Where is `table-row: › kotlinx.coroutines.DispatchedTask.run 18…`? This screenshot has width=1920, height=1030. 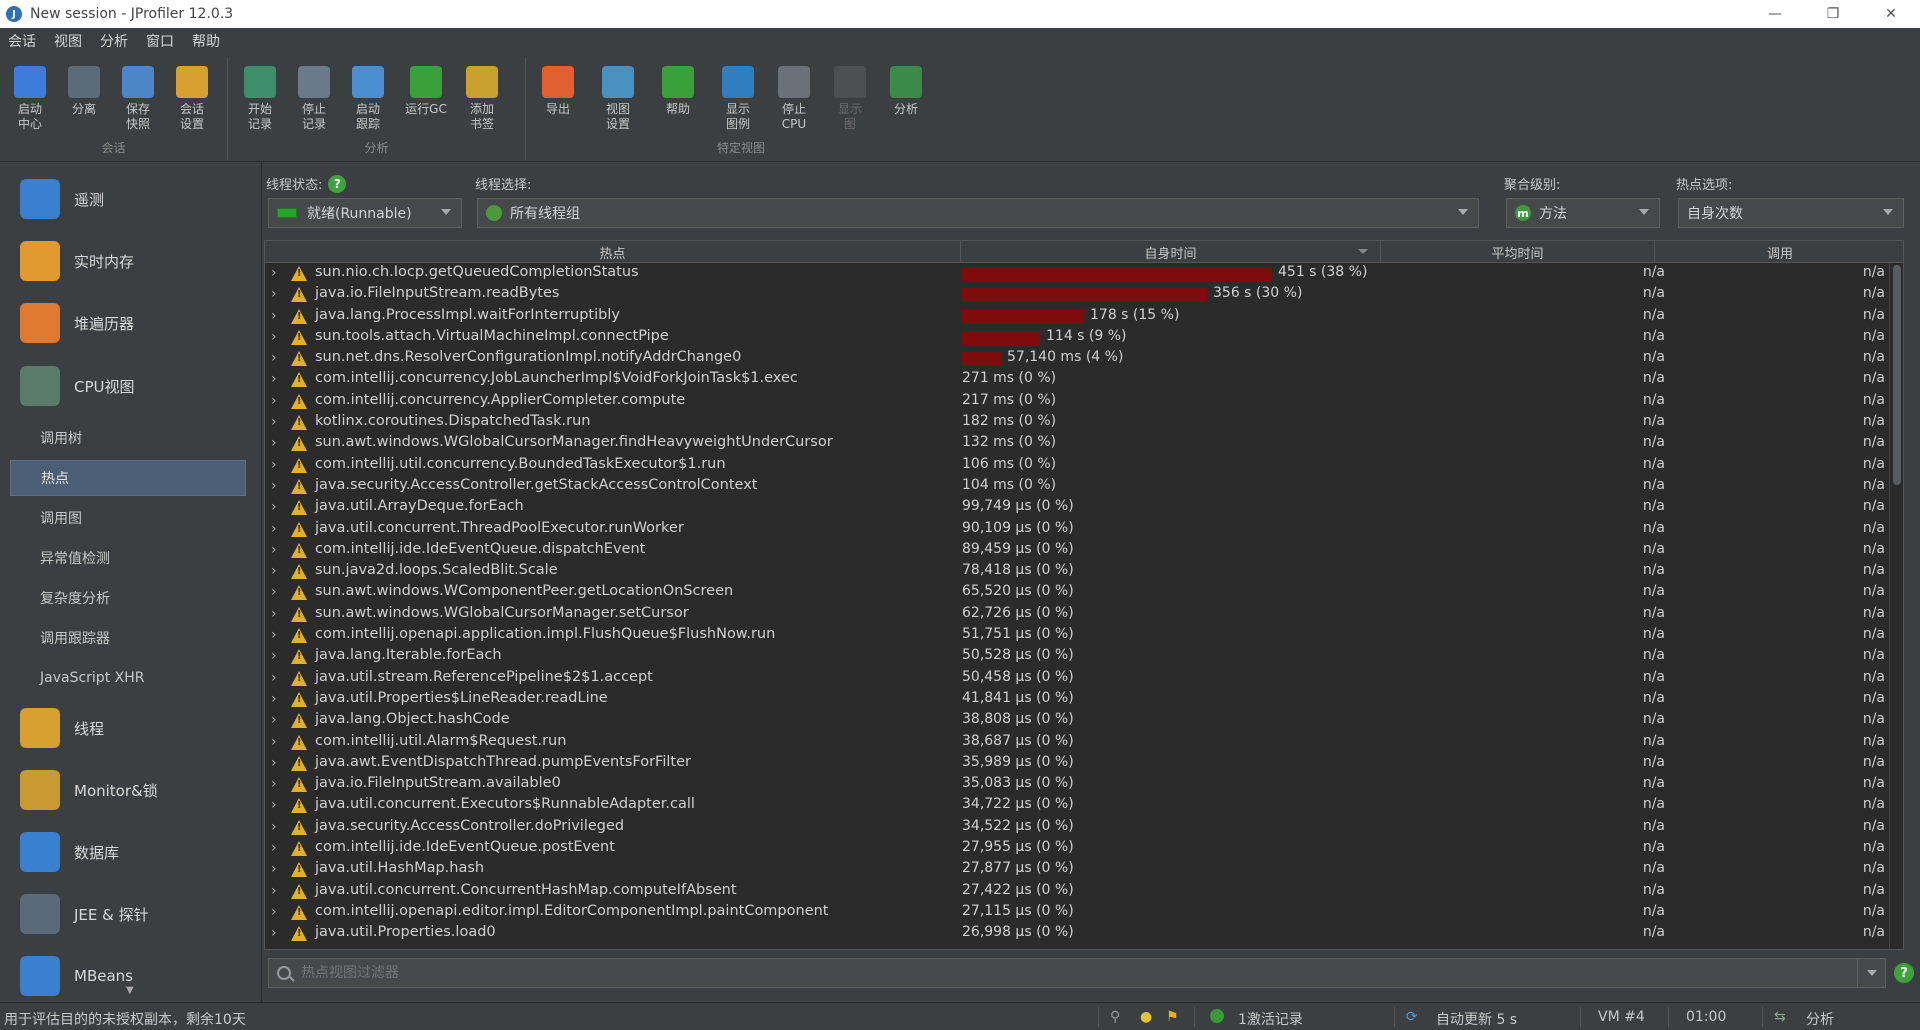
table-row: › kotlinx.coroutines.DispatchedTask.run 18… is located at coordinates (1084, 422).